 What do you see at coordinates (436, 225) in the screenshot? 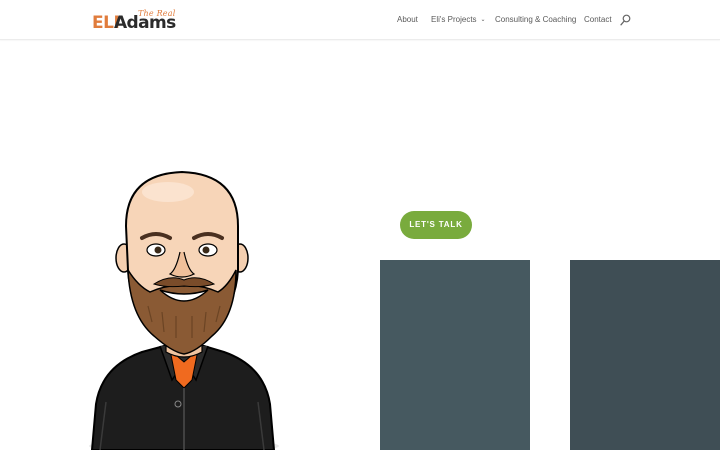
I see `lets-talk-button: LET'S TALK` at bounding box center [436, 225].